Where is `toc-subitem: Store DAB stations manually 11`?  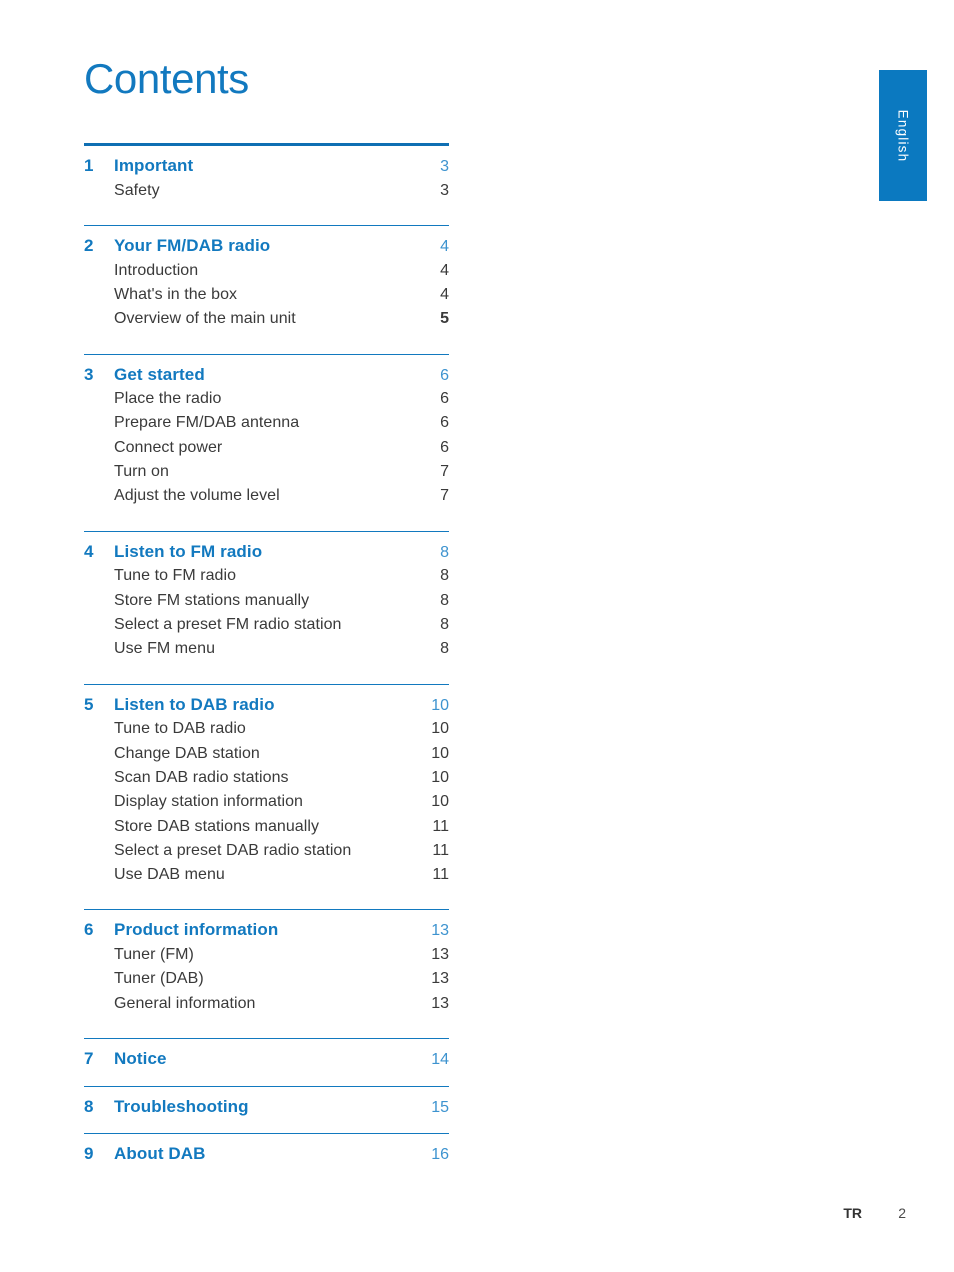 toc-subitem: Store DAB stations manually 11 is located at coordinates (266, 827).